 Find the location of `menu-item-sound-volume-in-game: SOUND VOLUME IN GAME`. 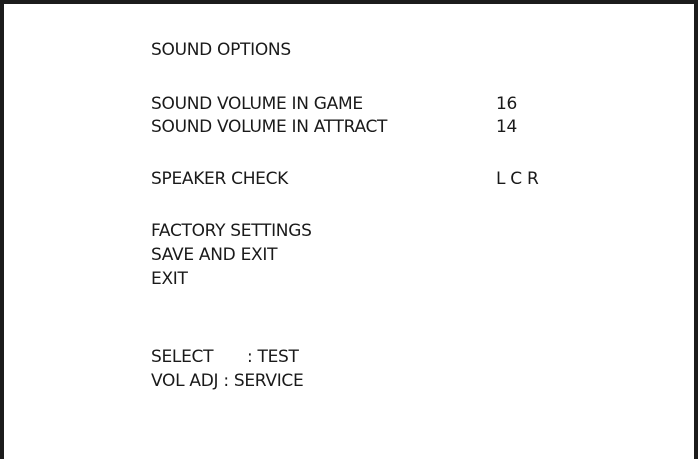

menu-item-sound-volume-in-game: SOUND VOLUME IN GAME is located at coordinates (257, 104).